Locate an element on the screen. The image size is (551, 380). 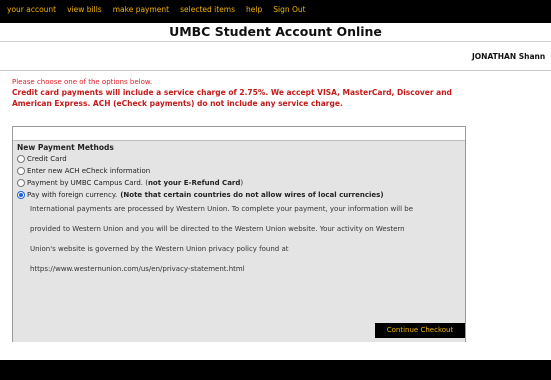
option-campus-card-note: not your E-Refund Card is located at coordinates (194, 183).